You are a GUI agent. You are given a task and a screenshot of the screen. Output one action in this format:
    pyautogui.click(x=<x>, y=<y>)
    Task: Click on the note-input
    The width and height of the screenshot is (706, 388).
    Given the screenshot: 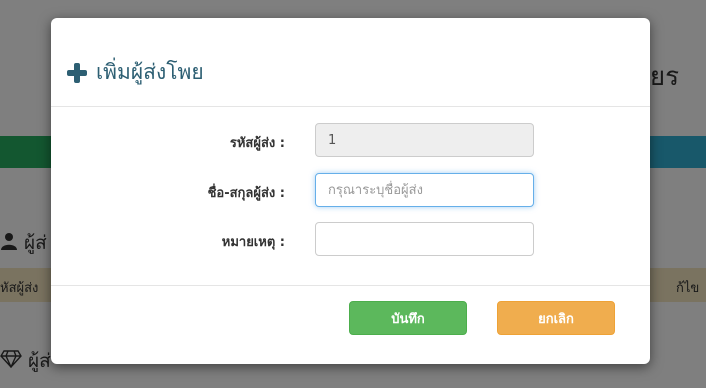 What is the action you would take?
    pyautogui.click(x=424, y=239)
    